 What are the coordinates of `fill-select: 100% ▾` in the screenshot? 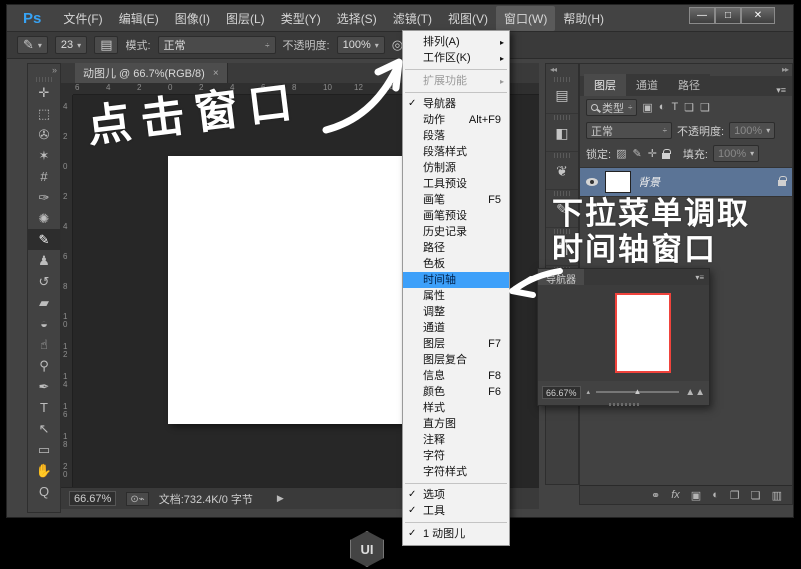 It's located at (736, 153).